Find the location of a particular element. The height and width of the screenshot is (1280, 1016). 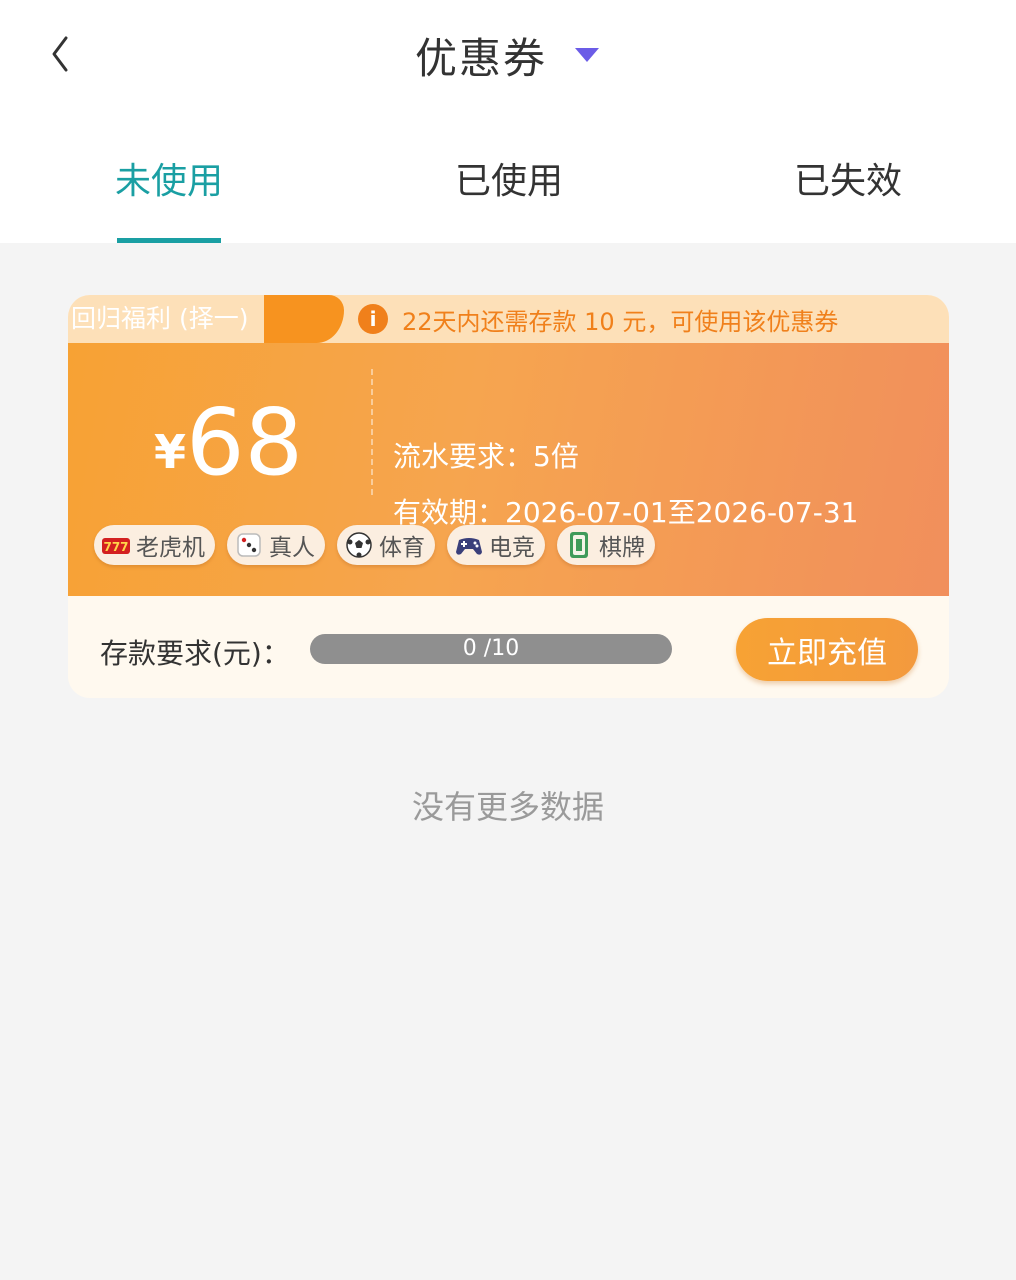

currency-symbol: ¥ is located at coordinates (170, 452).